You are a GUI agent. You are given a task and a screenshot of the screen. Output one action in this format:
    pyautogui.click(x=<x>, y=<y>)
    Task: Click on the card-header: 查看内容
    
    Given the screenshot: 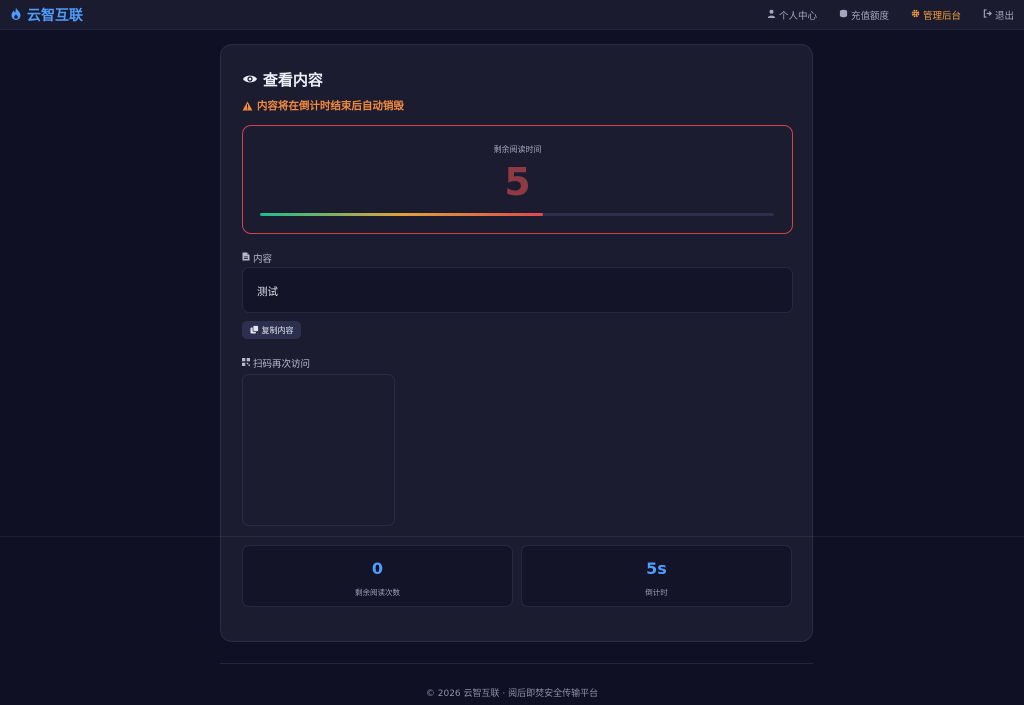 What is the action you would take?
    pyautogui.click(x=282, y=79)
    